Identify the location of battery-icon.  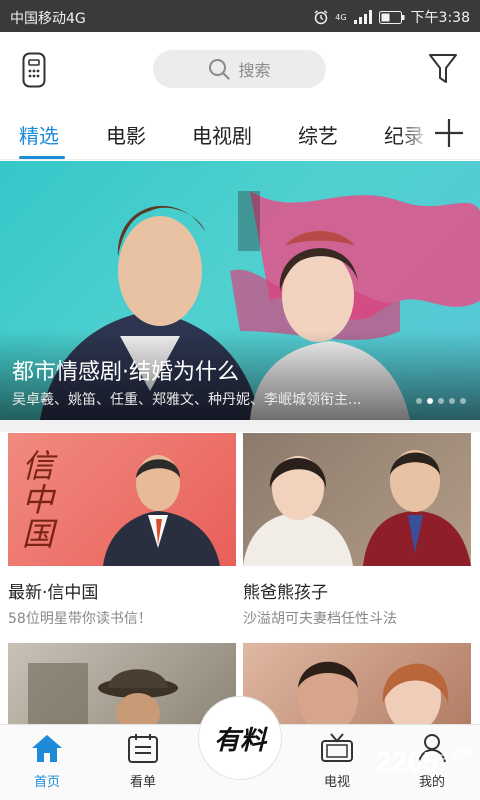
(391, 17).